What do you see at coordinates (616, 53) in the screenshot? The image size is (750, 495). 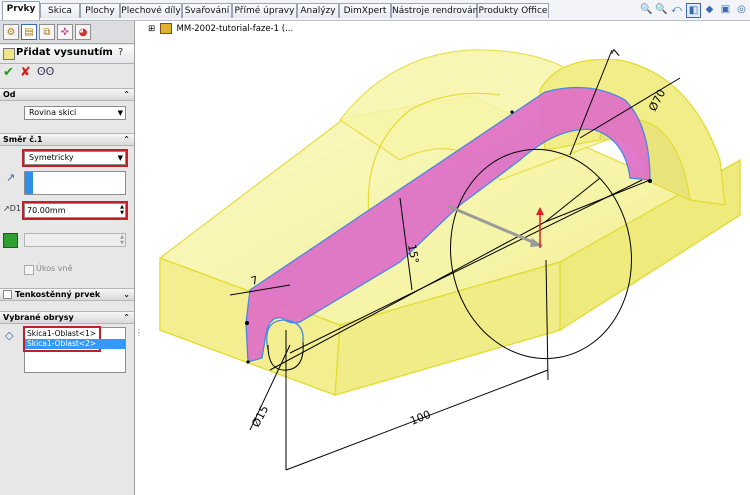 I see `dimension-label: 7` at bounding box center [616, 53].